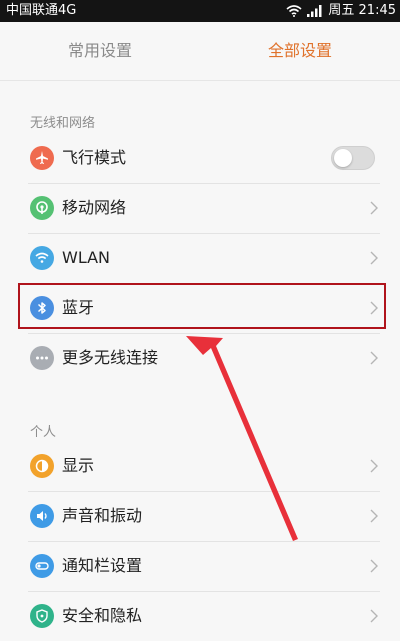  What do you see at coordinates (294, 11) in the screenshot?
I see `wifi-signal-icon` at bounding box center [294, 11].